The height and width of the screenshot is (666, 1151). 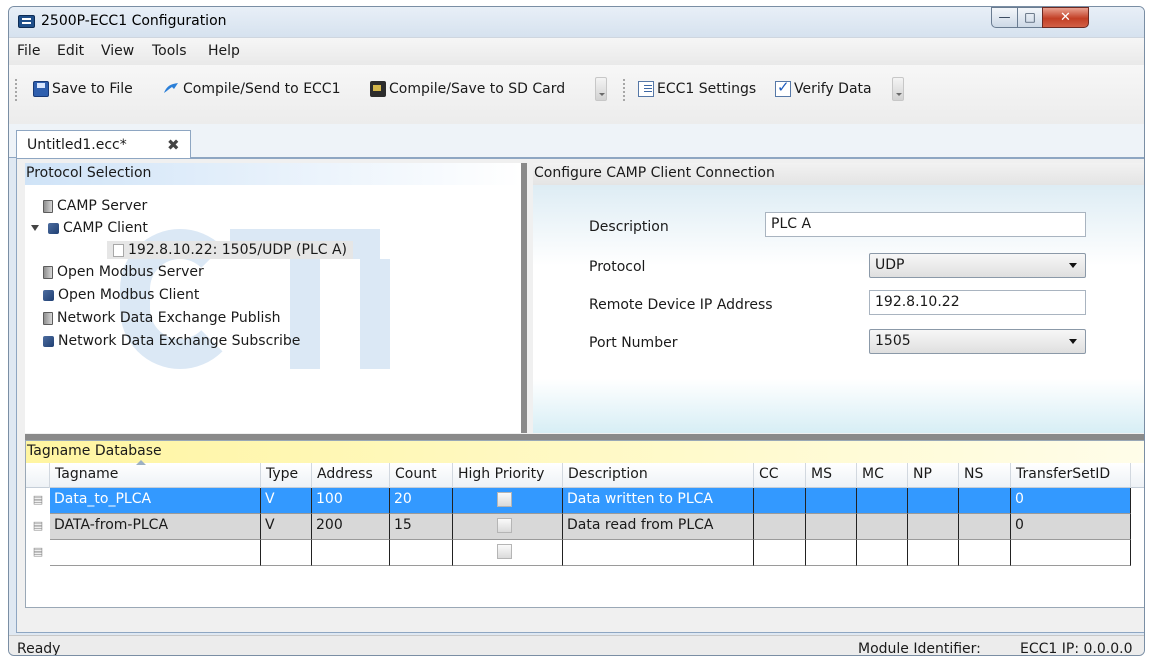 What do you see at coordinates (162, 318) in the screenshot?
I see `tree-item-nde-publish: Network Data Exchange Publish` at bounding box center [162, 318].